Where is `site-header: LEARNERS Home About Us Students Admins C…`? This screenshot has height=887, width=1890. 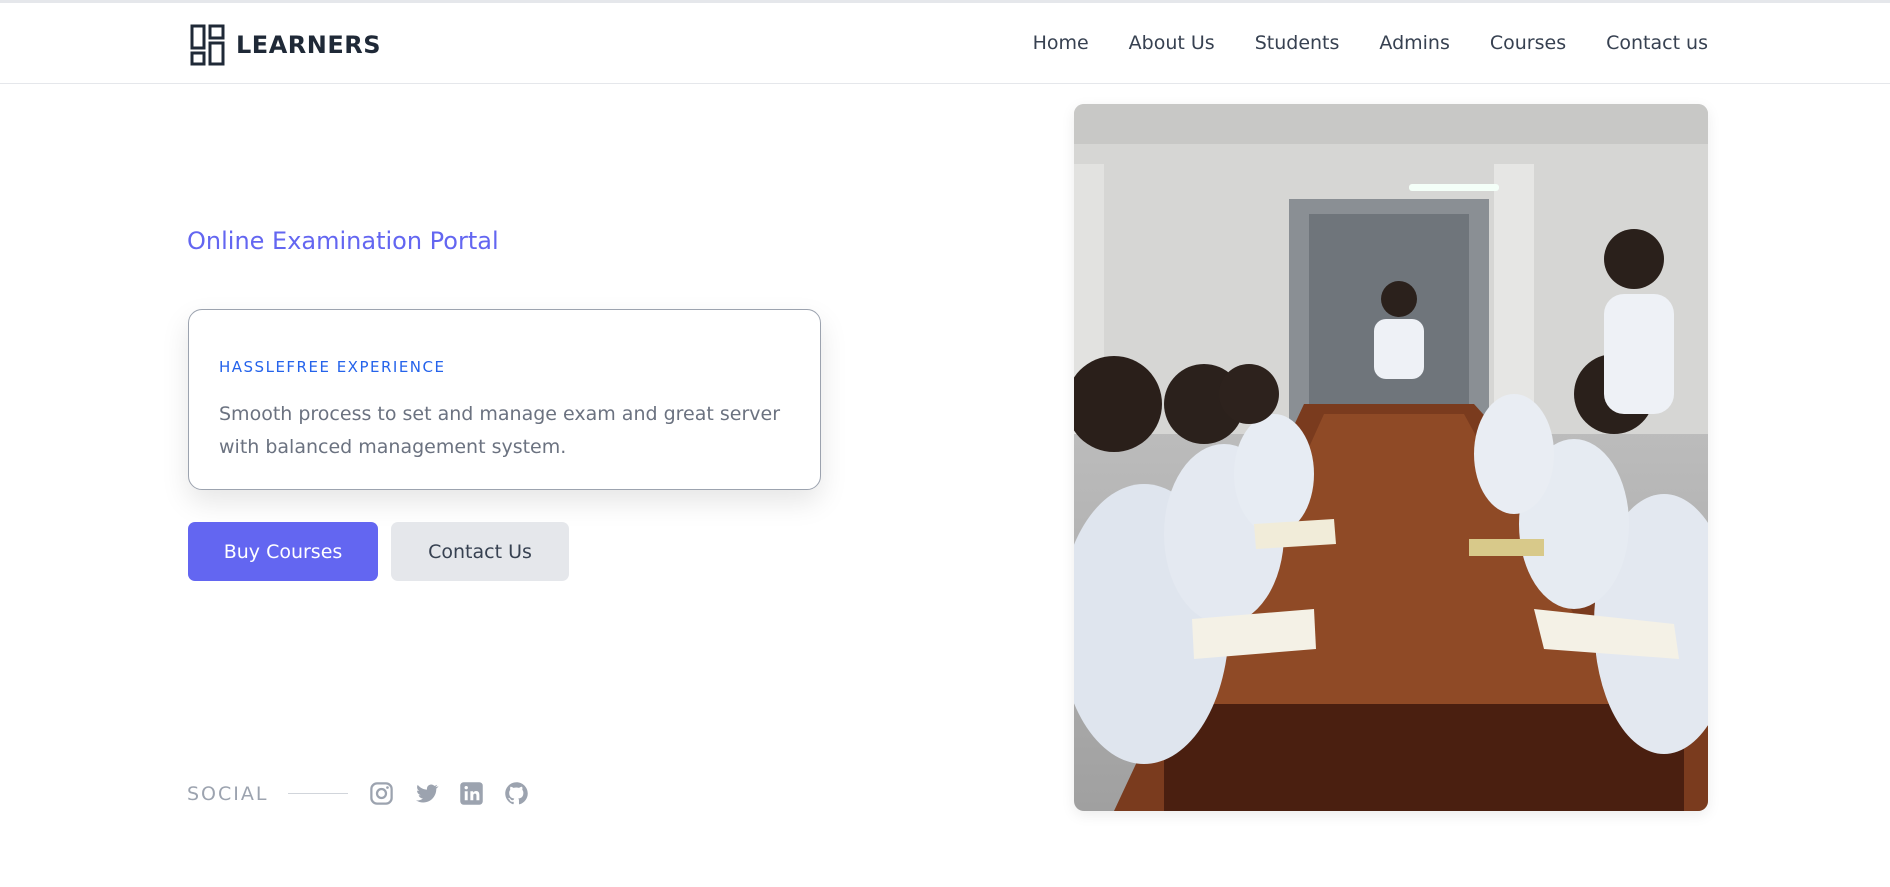
site-header: LEARNERS Home About Us Students Admins C… is located at coordinates (945, 43).